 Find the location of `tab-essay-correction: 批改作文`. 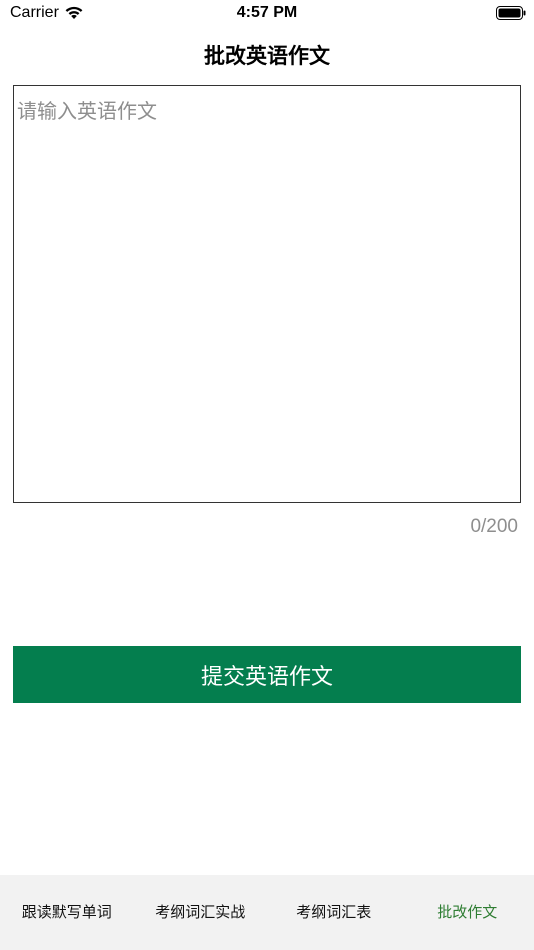

tab-essay-correction: 批改作文 is located at coordinates (467, 912).